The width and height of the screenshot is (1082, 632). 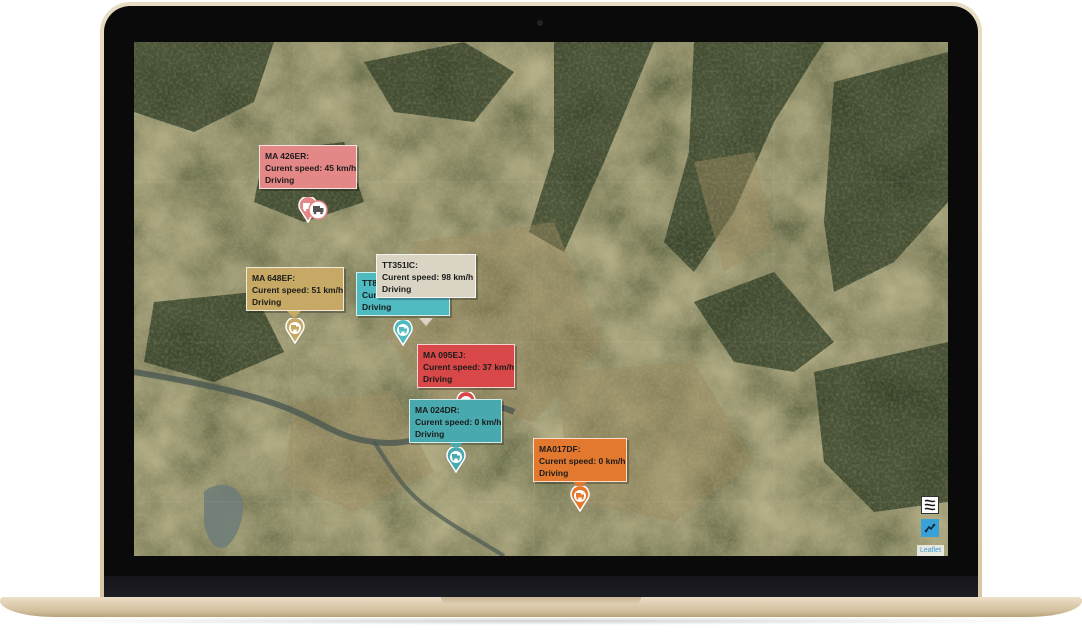 I want to click on vehicle-popup: MA 095EJ: Curent speed: 37 km/h Driving, so click(x=466, y=366).